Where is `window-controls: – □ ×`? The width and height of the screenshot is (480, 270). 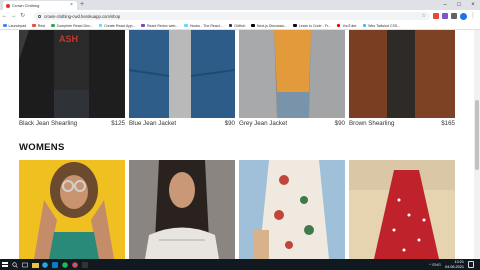
window-controls: – □ × is located at coordinates (459, 5).